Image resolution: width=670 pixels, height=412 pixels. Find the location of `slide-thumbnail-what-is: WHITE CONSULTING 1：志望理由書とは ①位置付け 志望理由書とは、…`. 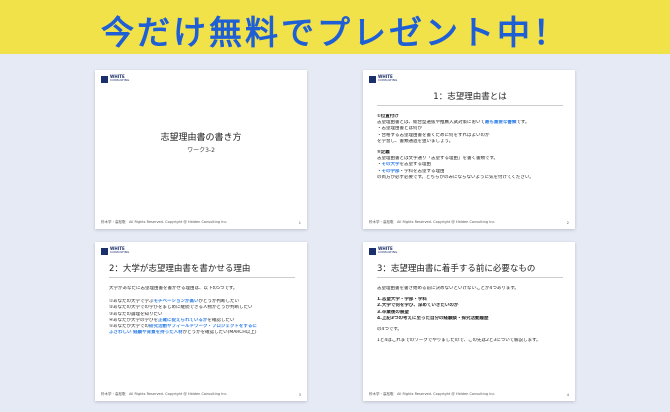

slide-thumbnail-what-is: WHITE CONSULTING 1：志望理由書とは ①位置付け 志望理由書とは、… is located at coordinates (469, 149).